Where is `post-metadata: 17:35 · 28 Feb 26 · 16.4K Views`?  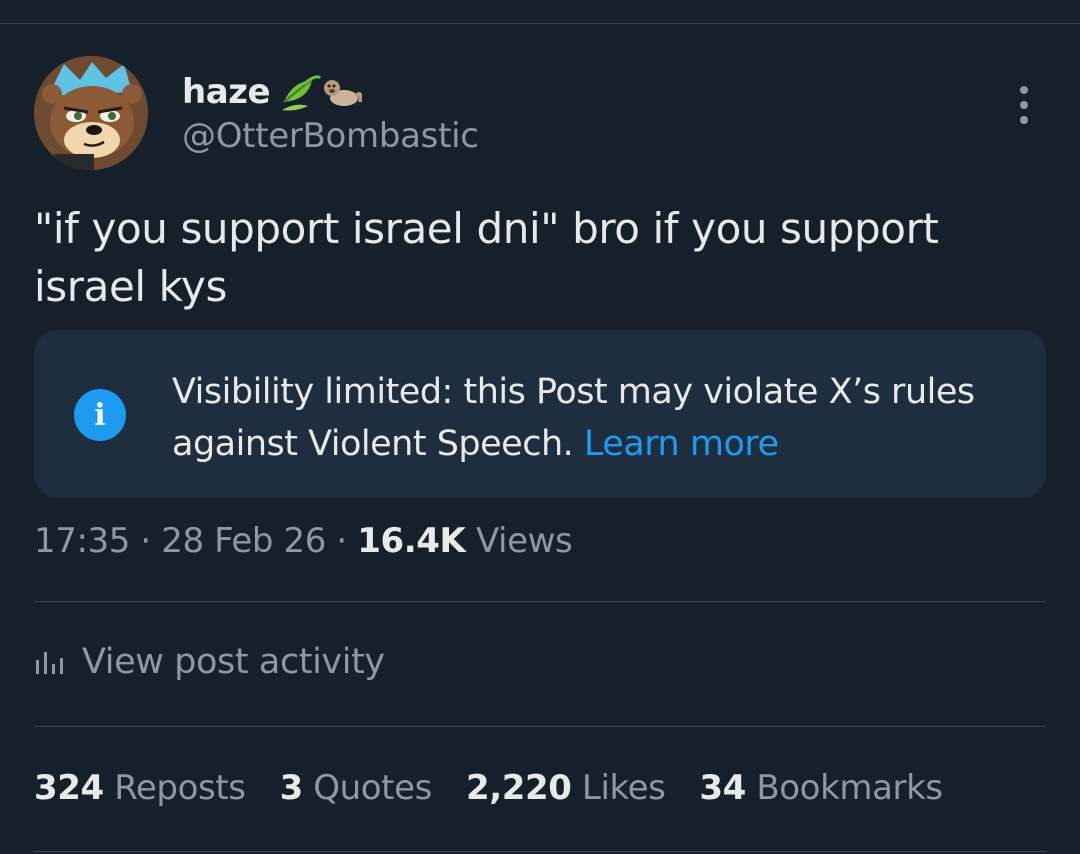
post-metadata: 17:35 · 28 Feb 26 · 16.4K Views is located at coordinates (303, 541).